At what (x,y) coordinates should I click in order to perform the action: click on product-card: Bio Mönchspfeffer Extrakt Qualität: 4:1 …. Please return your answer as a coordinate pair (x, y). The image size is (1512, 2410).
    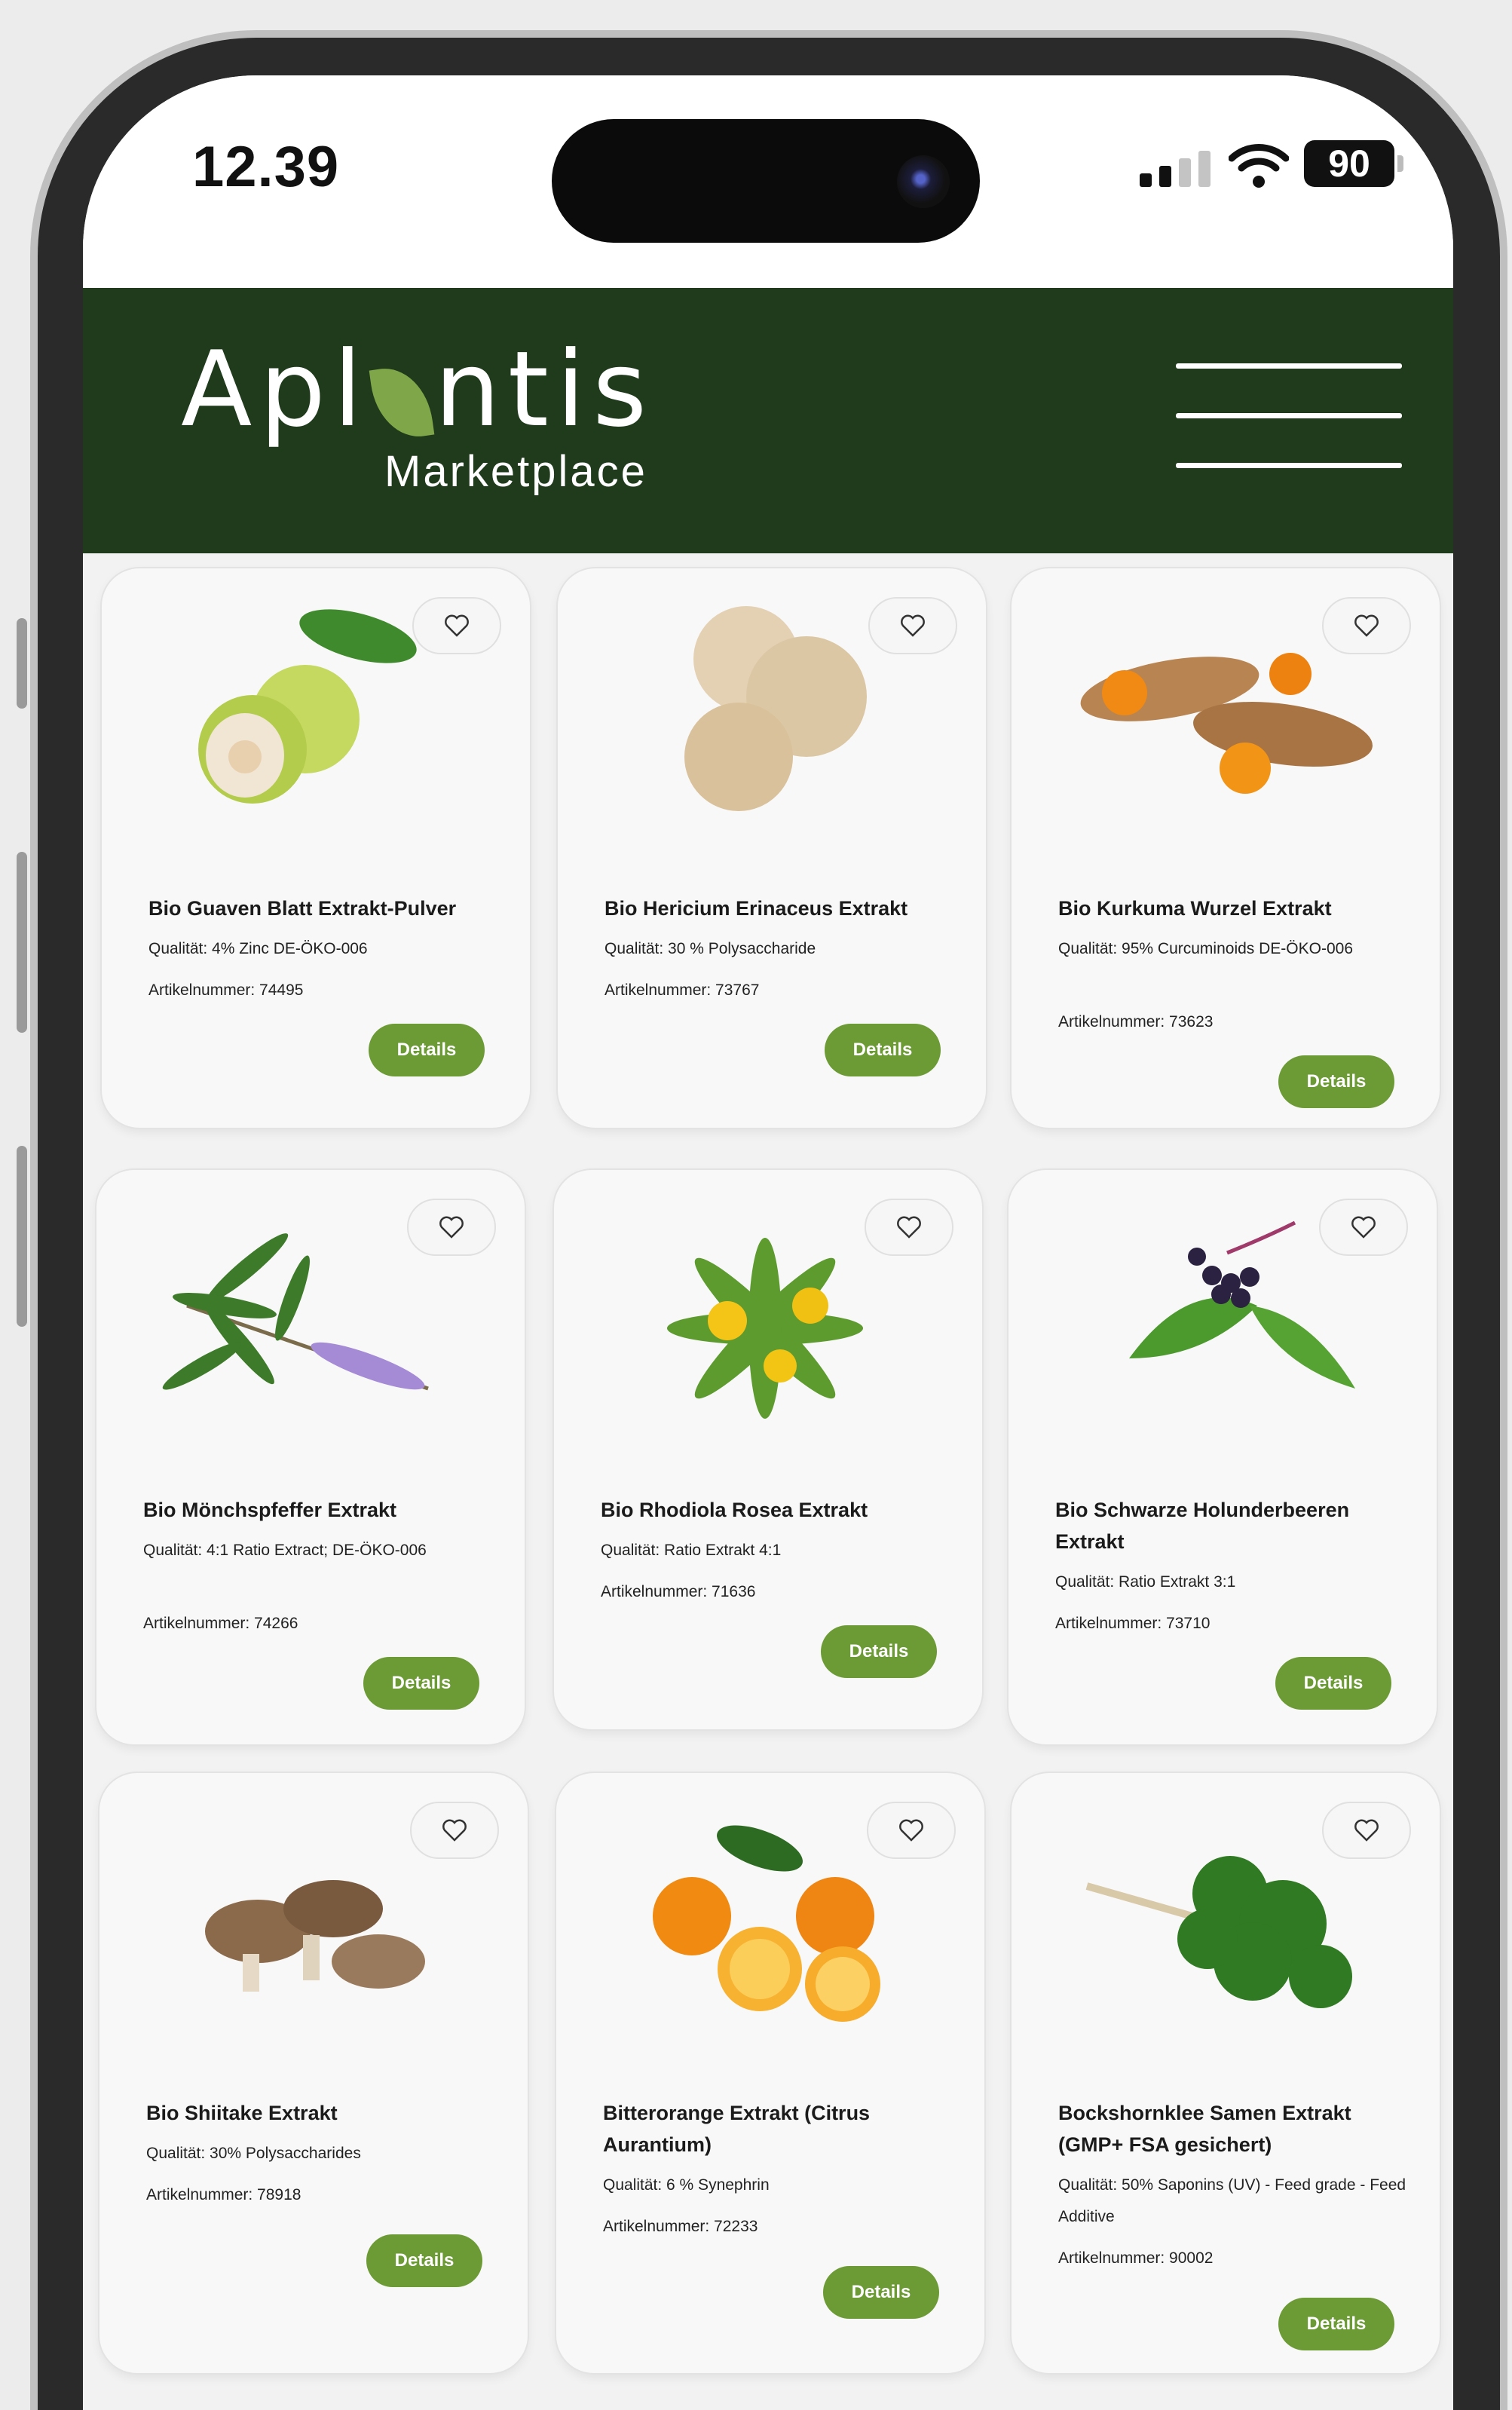
    Looking at the image, I should click on (310, 1457).